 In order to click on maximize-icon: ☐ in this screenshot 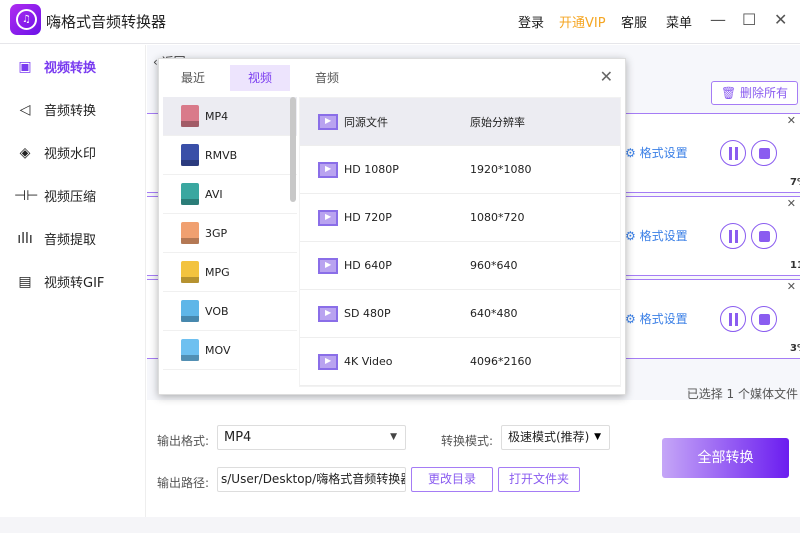, I will do `click(749, 19)`.